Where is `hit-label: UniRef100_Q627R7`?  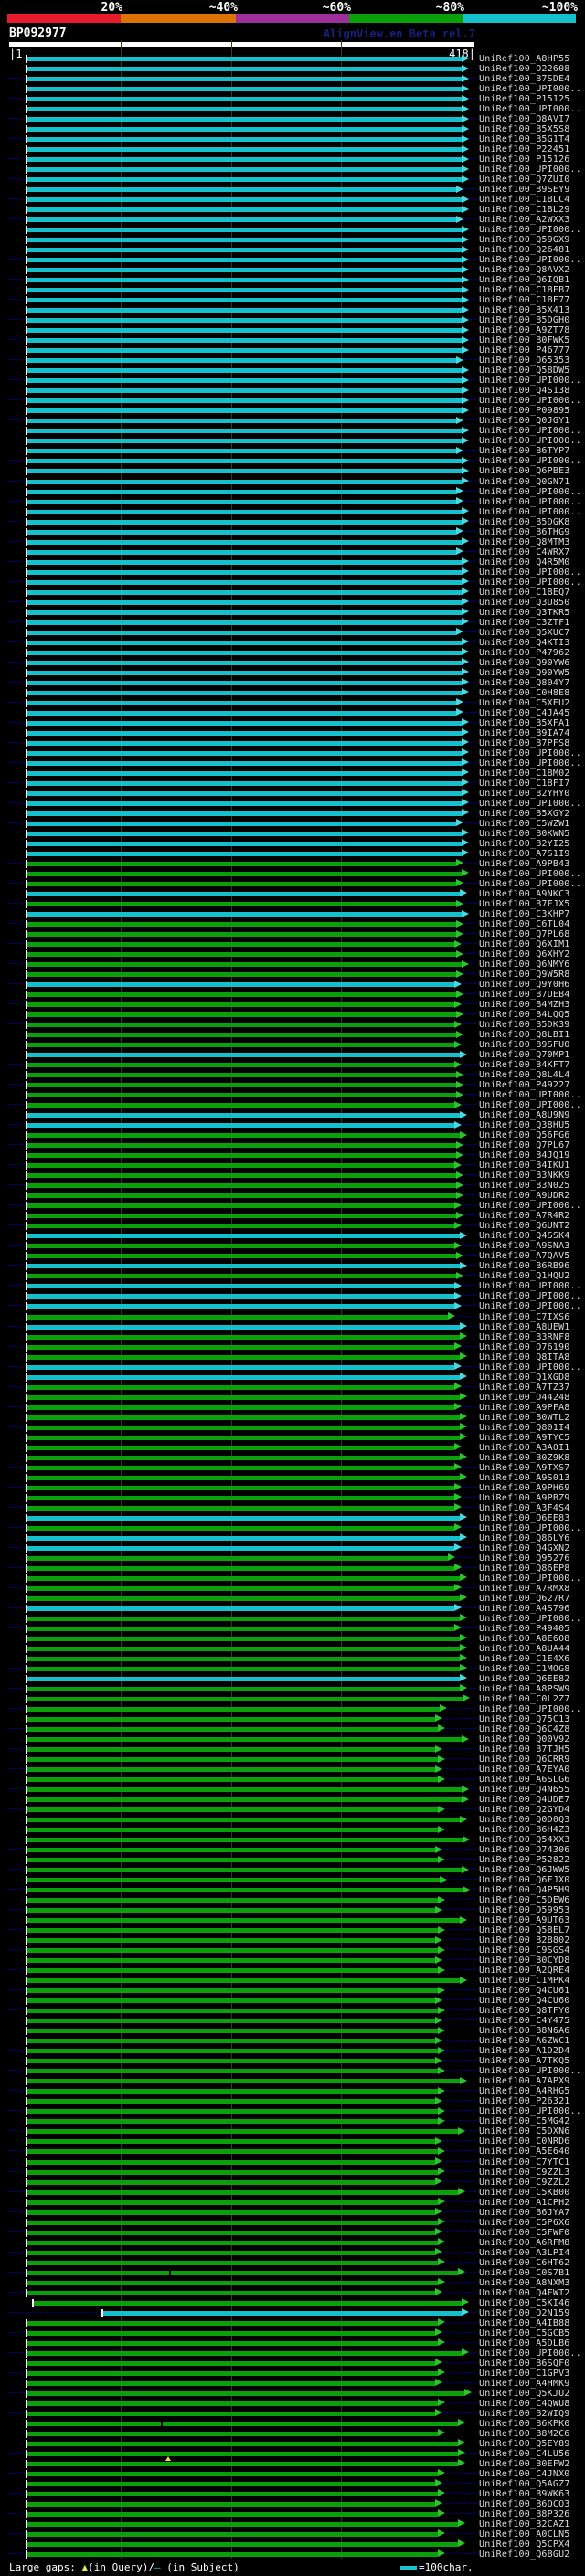
hit-label: UniRef100_Q627R7 is located at coordinates (531, 1599).